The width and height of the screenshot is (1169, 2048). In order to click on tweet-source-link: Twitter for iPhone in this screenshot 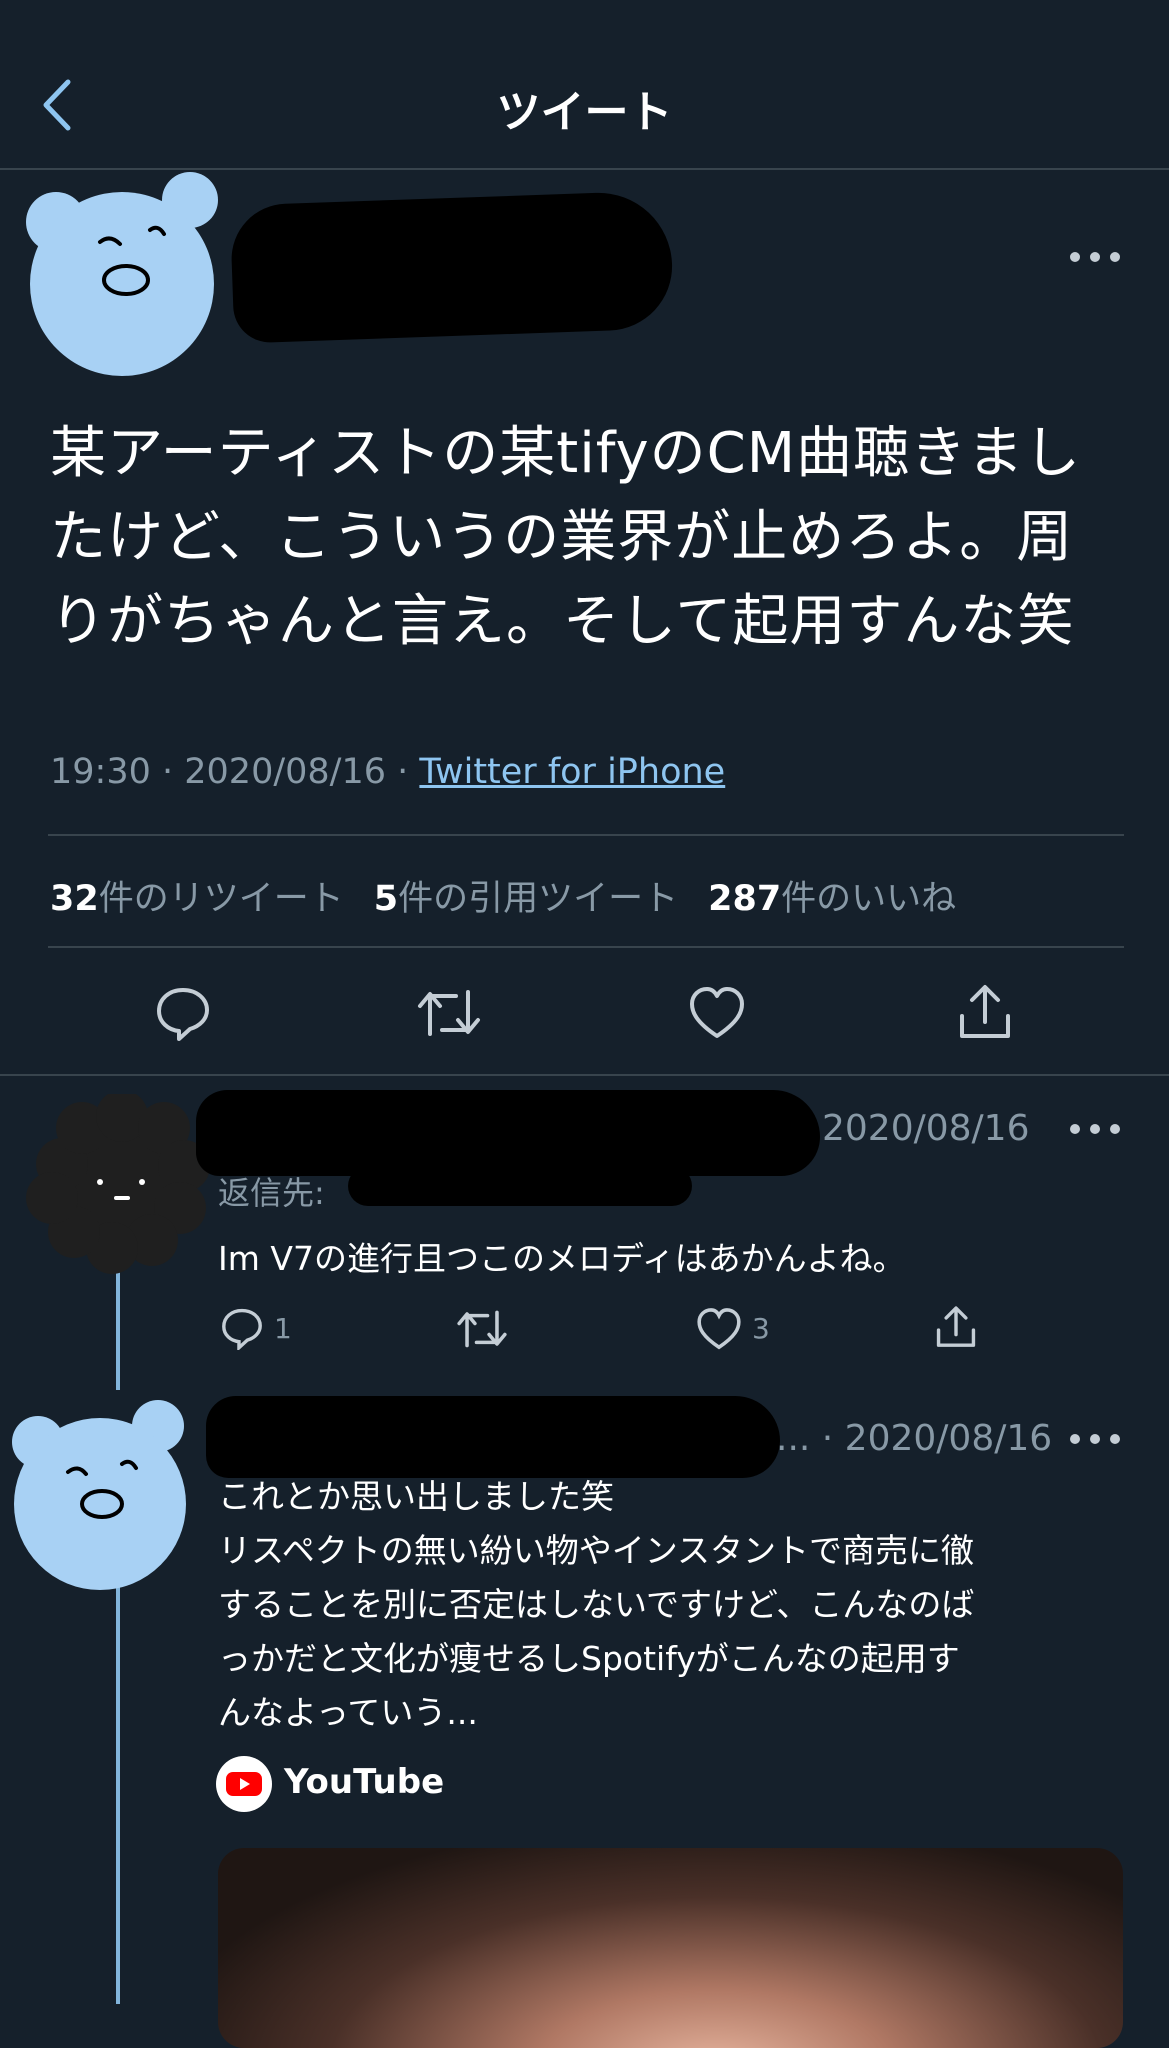, I will do `click(572, 772)`.